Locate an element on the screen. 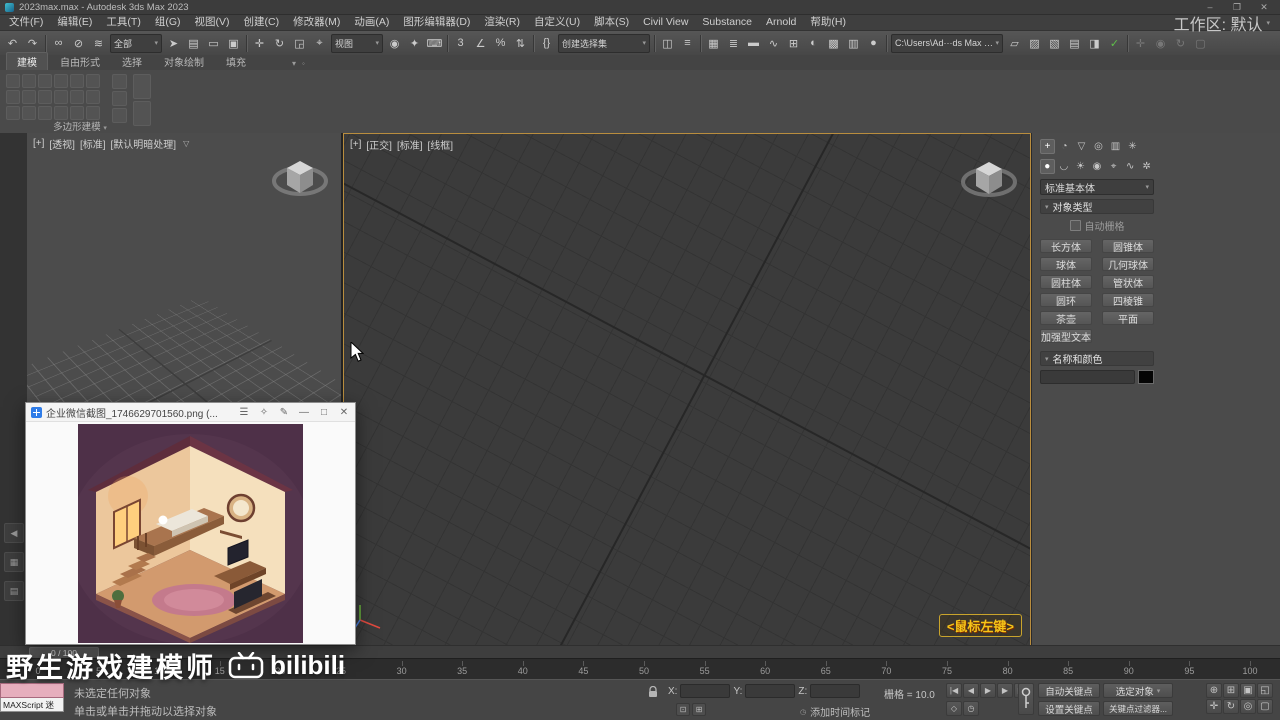  menu-views: 视图(V) is located at coordinates (212, 22).